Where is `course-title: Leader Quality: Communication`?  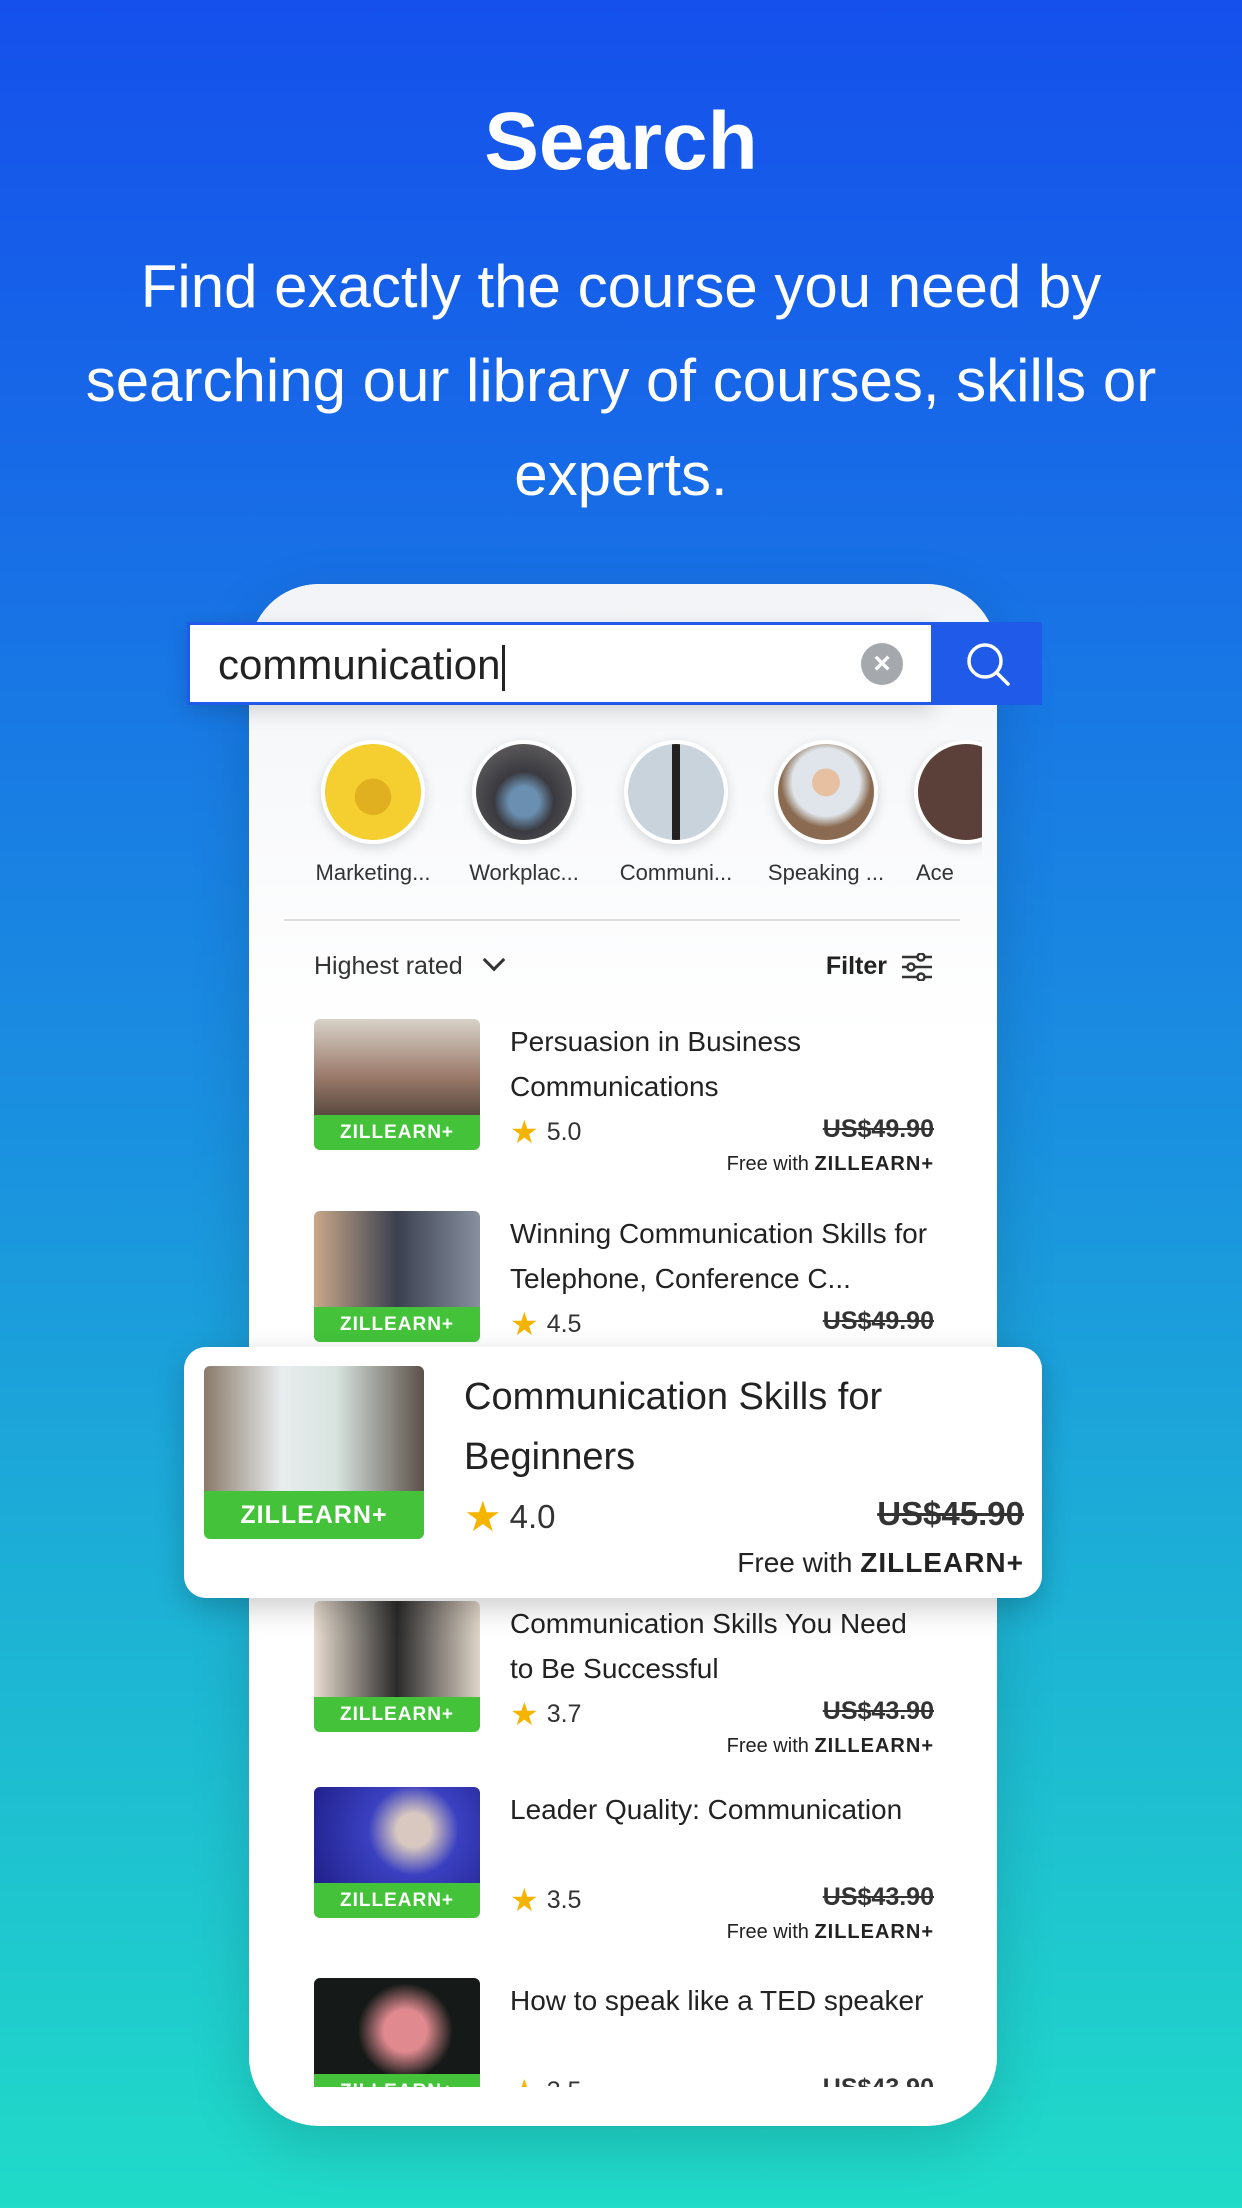
course-title: Leader Quality: Communication is located at coordinates (706, 1809).